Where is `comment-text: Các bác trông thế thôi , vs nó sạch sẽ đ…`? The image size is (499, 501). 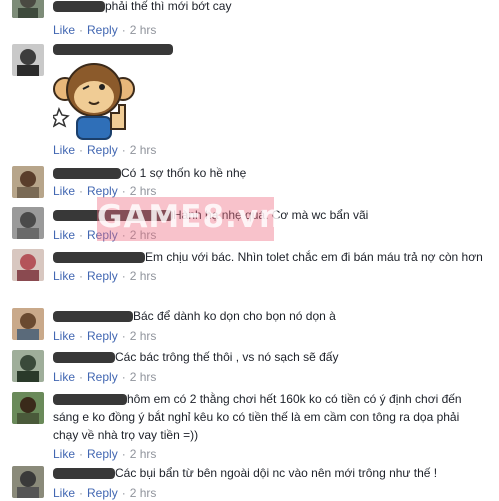
comment-text: Các bác trông thế thôi , vs nó sạch sẽ đ… is located at coordinates (227, 357).